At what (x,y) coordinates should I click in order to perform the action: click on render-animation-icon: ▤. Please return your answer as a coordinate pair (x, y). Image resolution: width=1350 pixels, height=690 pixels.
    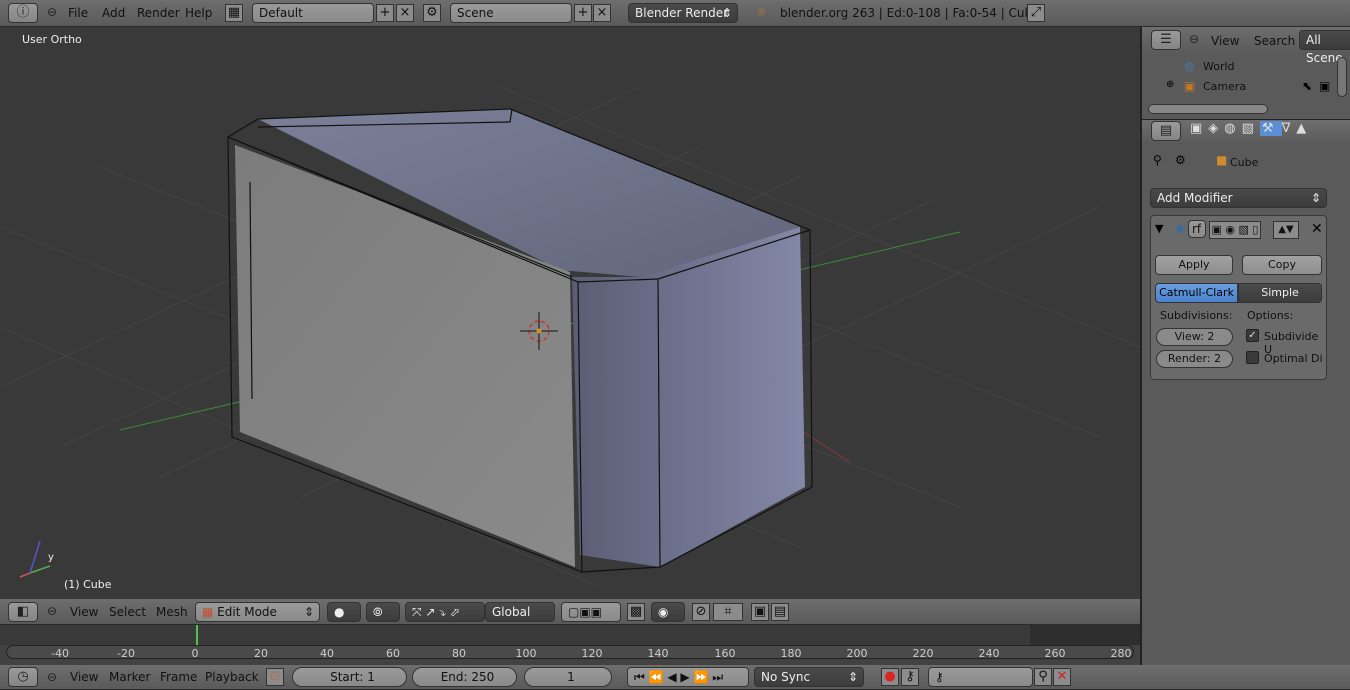
    Looking at the image, I should click on (780, 612).